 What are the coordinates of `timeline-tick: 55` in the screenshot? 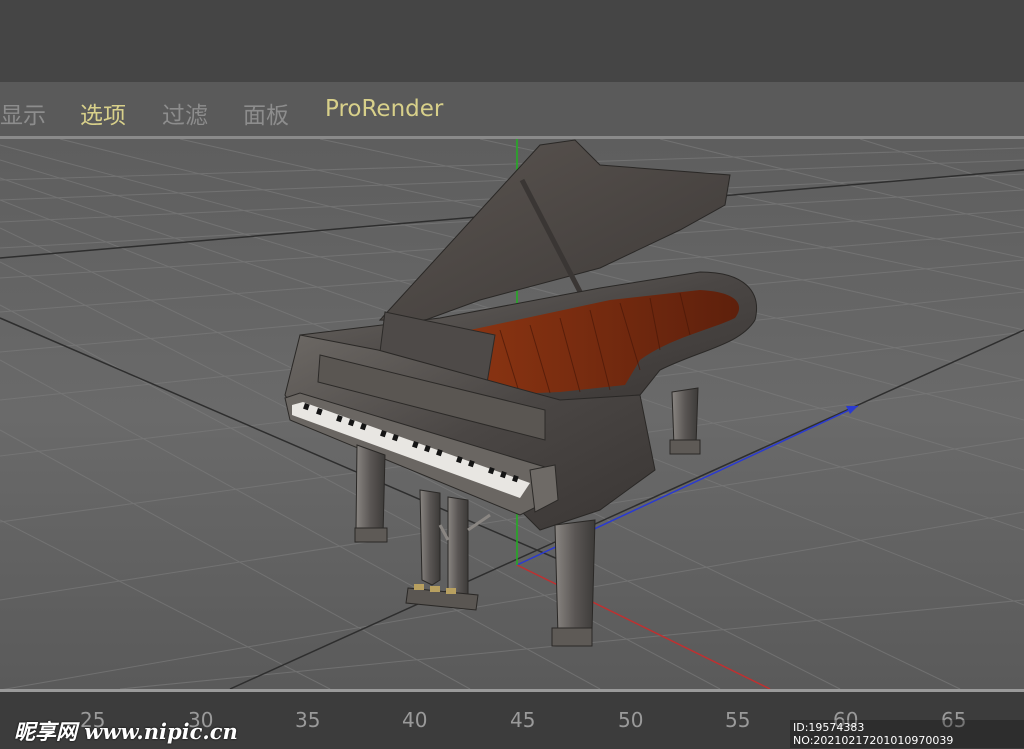 It's located at (738, 720).